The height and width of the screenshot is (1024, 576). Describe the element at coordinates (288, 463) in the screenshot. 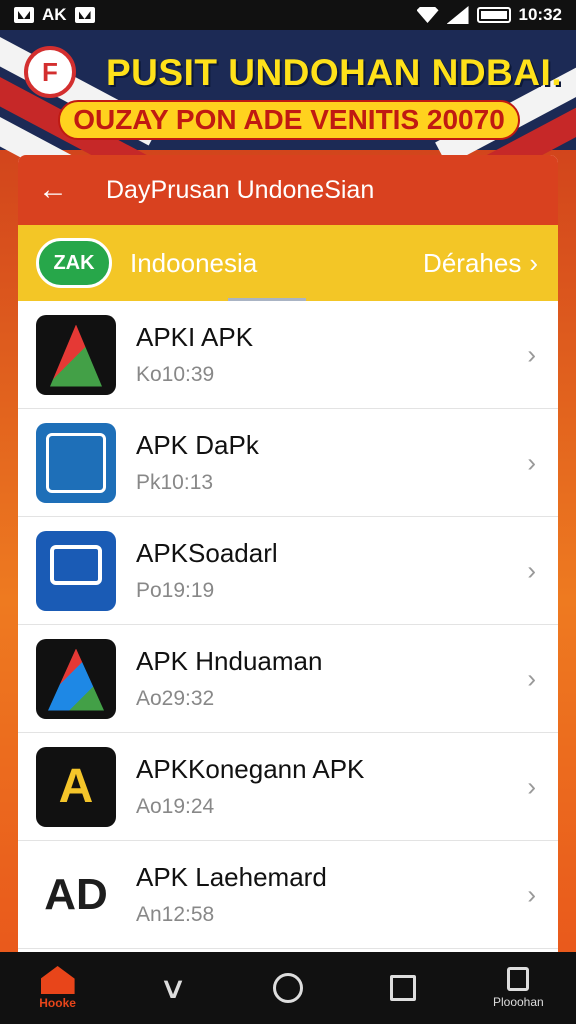

I see `list-item: APK DaPk Pk10:13 ›` at that location.